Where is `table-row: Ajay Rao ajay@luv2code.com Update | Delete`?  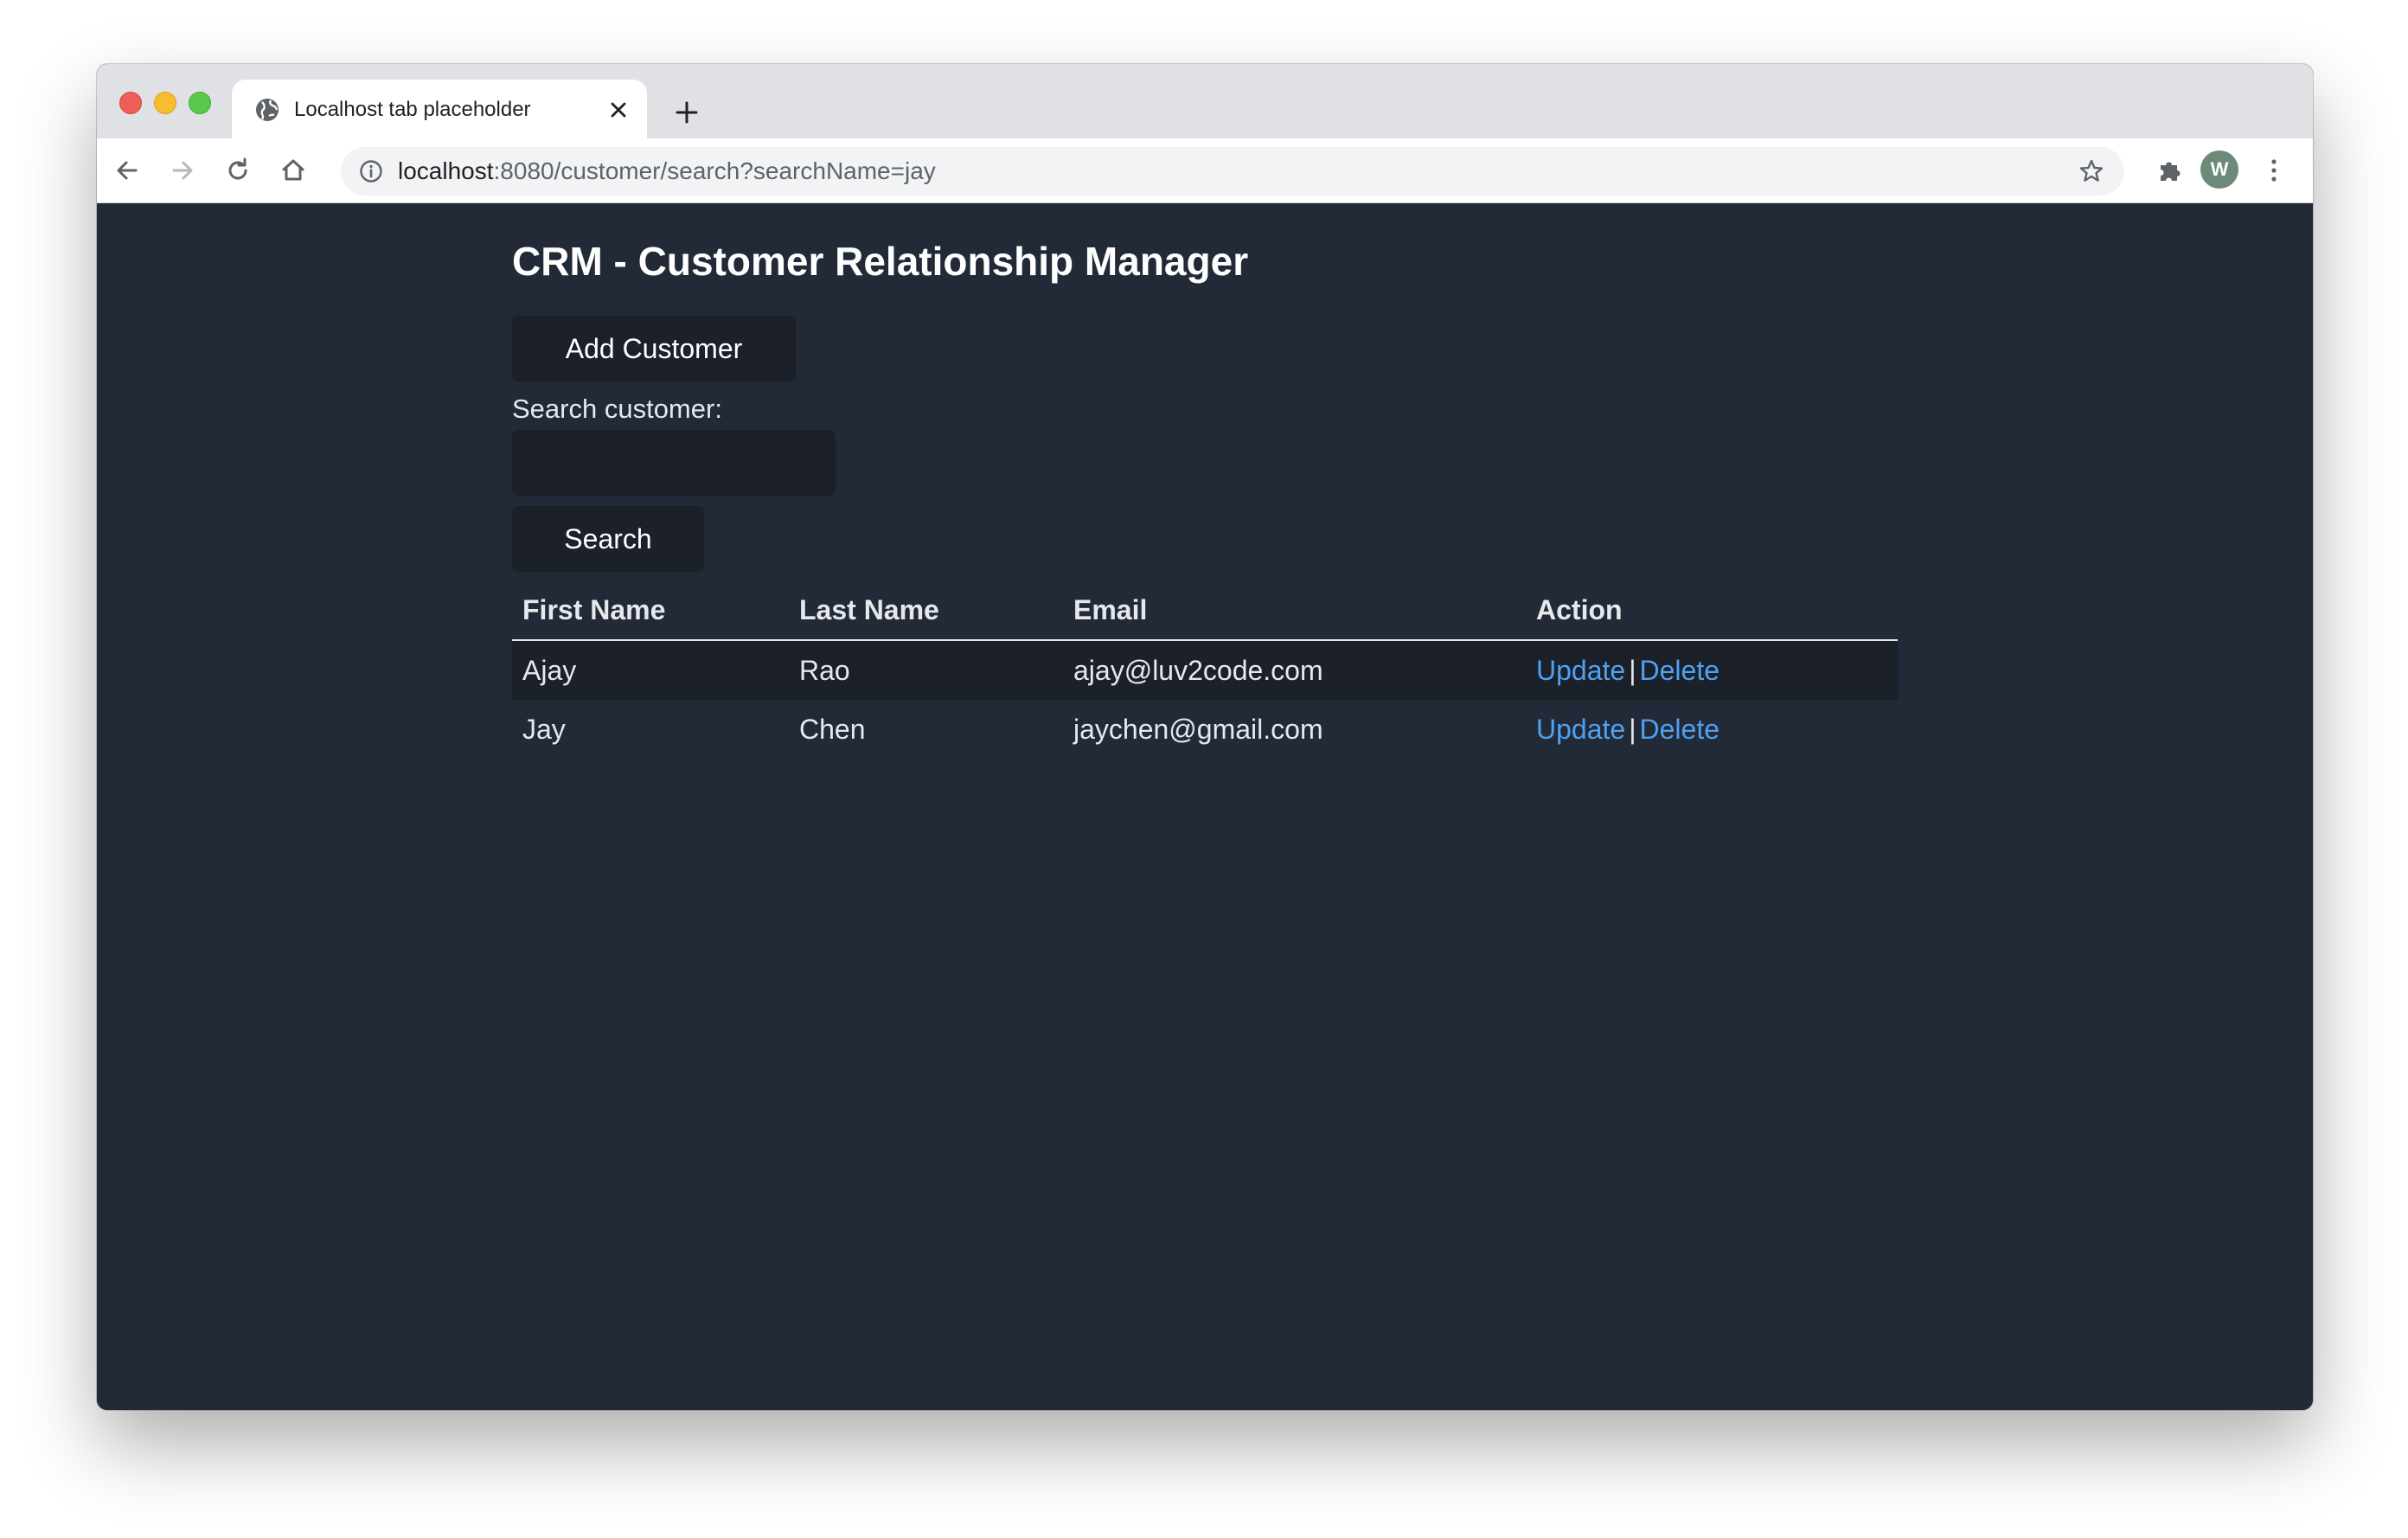
table-row: Ajay Rao ajay@luv2code.com Update | Delete is located at coordinates (1205, 670).